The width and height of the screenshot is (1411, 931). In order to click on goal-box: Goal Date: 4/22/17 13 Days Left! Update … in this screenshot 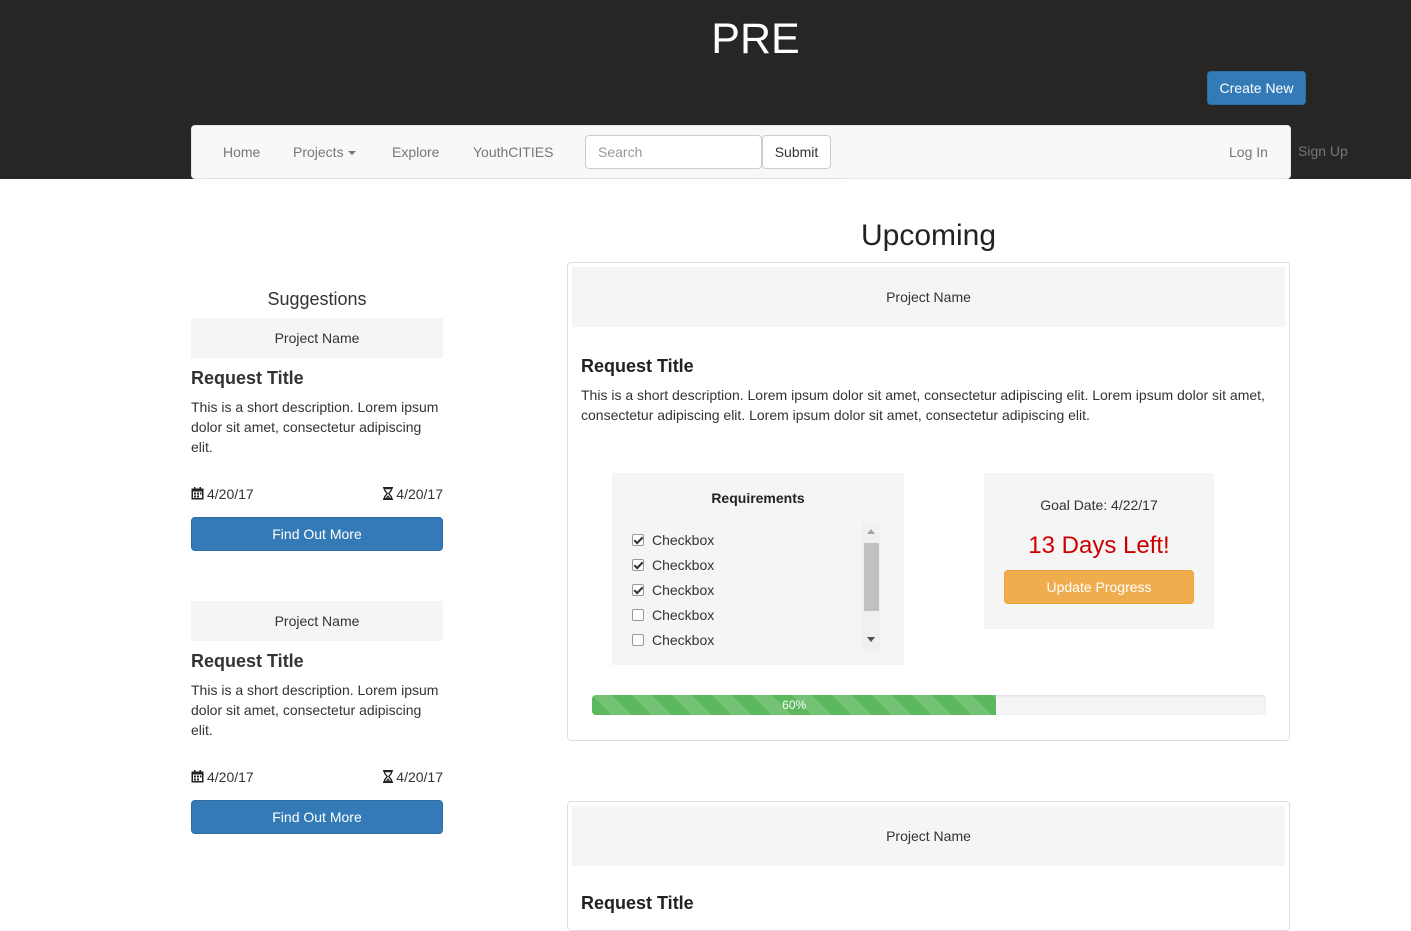, I will do `click(1099, 551)`.